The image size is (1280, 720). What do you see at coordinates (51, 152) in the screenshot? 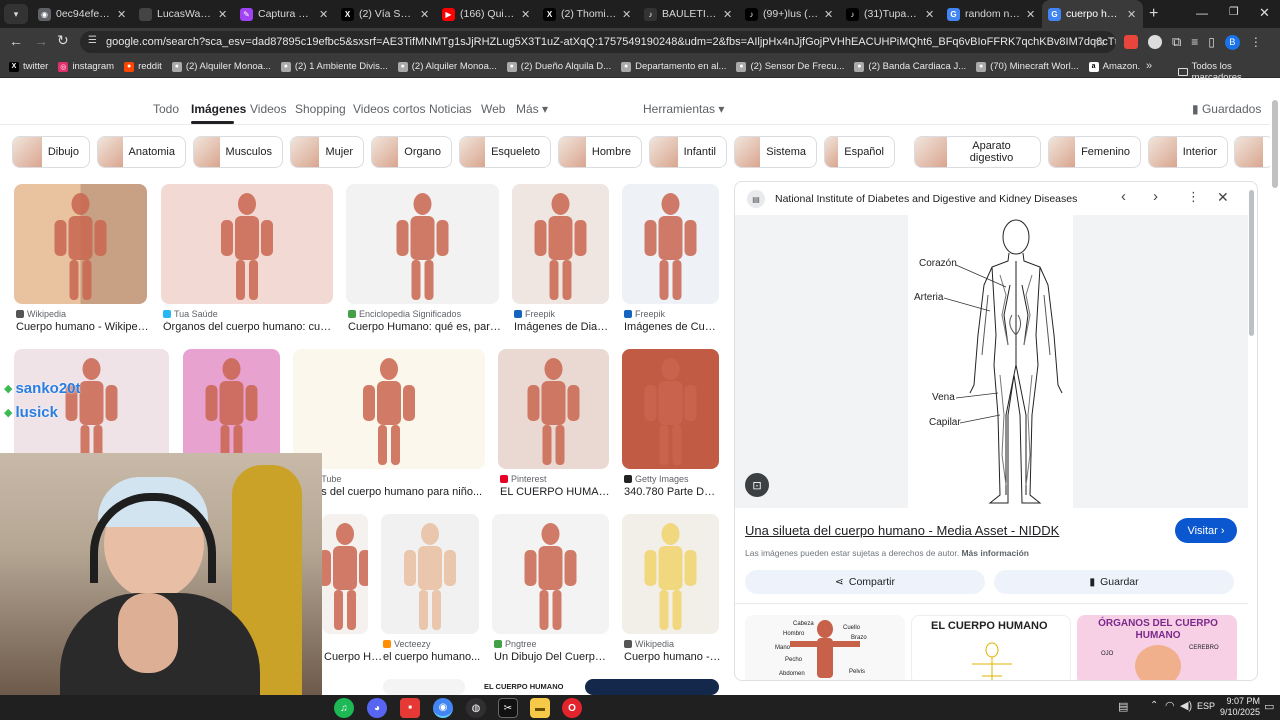
I see `chip-dibujo: Dibujo` at bounding box center [51, 152].